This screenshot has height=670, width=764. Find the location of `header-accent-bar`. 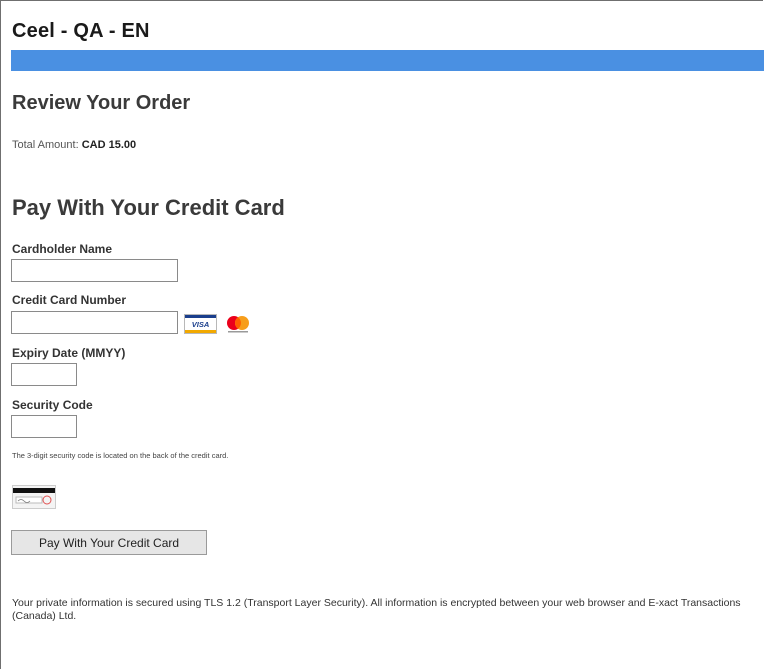

header-accent-bar is located at coordinates (387, 60).